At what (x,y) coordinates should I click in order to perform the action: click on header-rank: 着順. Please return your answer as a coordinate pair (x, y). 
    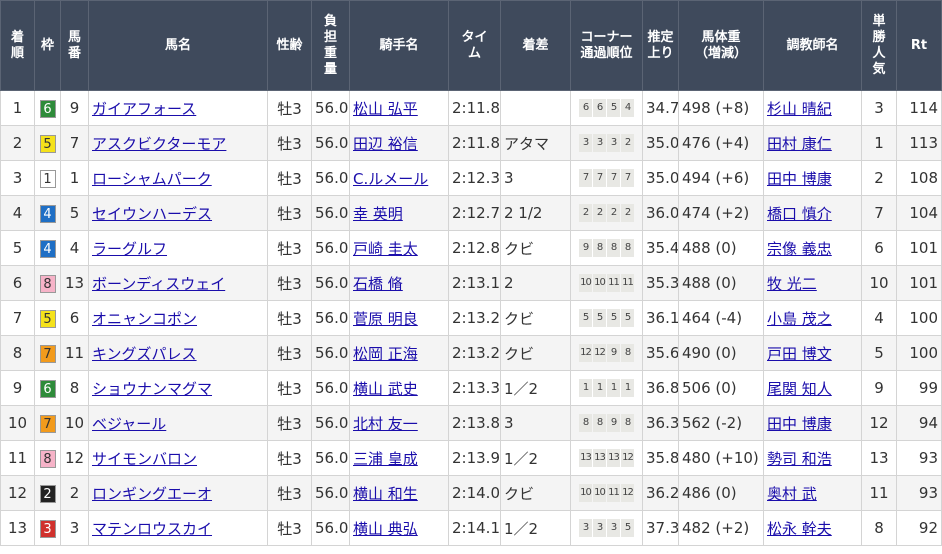
    Looking at the image, I should click on (17, 45).